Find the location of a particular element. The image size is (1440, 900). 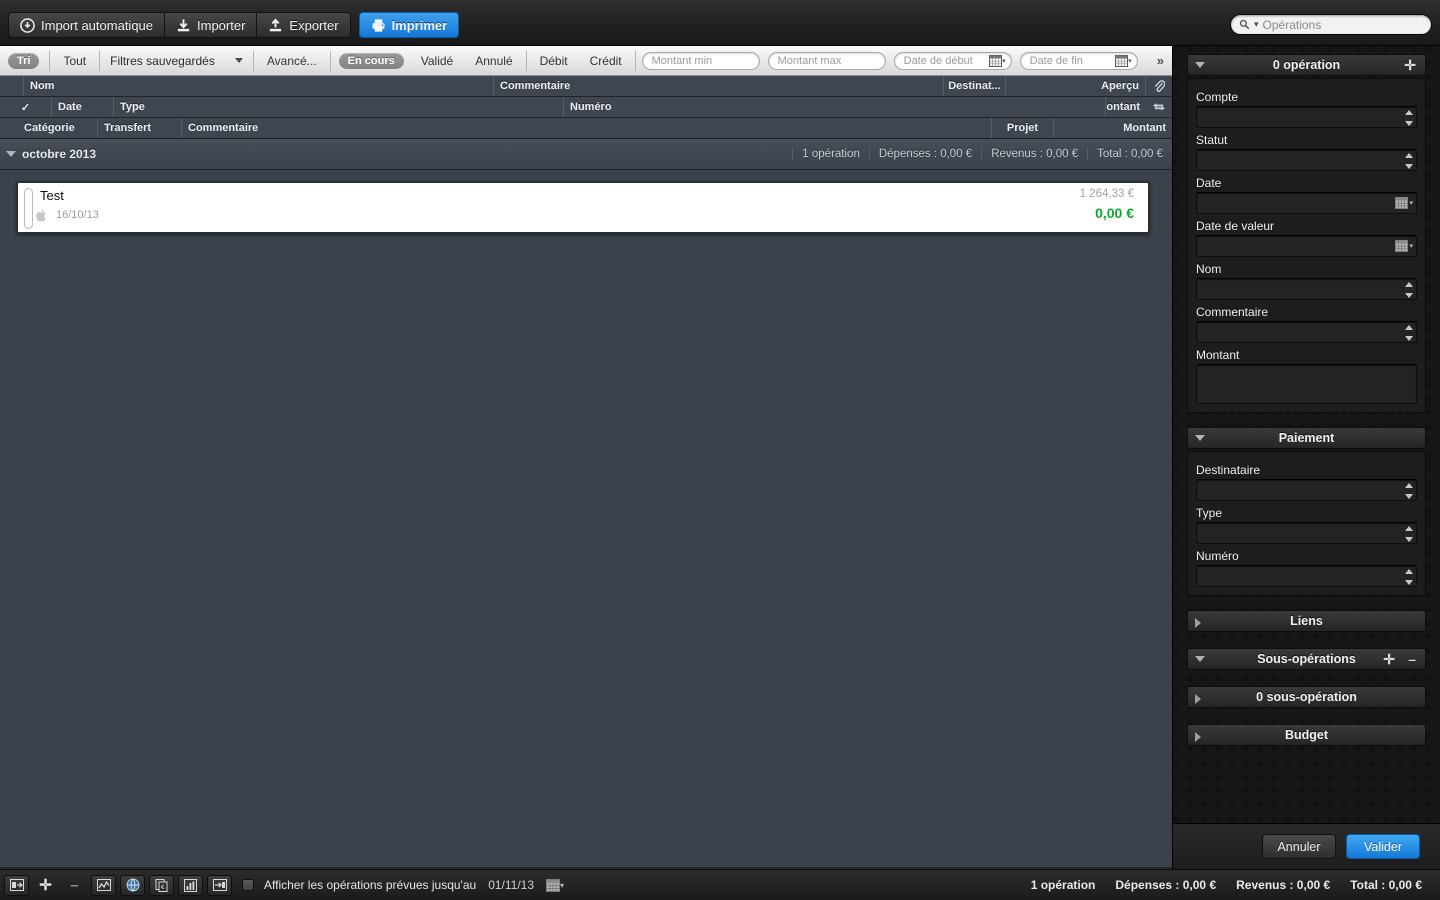

add-suboperation-button: ✛ is located at coordinates (1389, 659).